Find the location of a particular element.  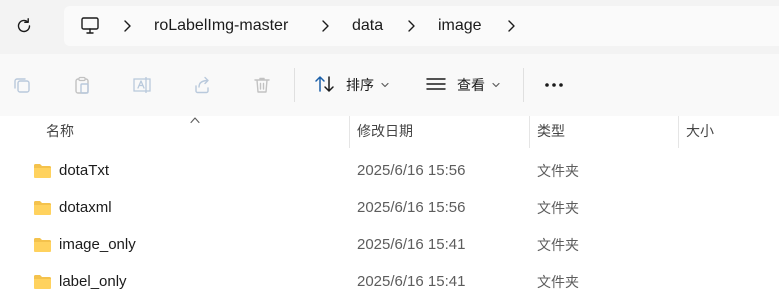

view-list-icon is located at coordinates (436, 85).